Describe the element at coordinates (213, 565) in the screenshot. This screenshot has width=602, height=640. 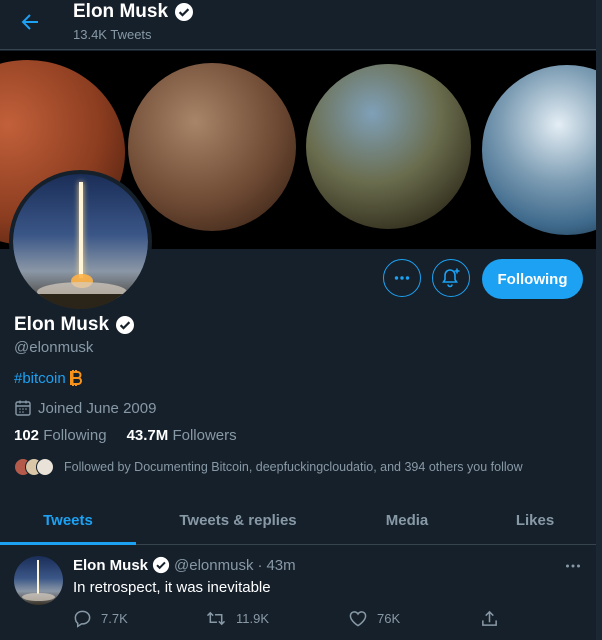
I see `tweet-author-handle: @elonmusk` at that location.